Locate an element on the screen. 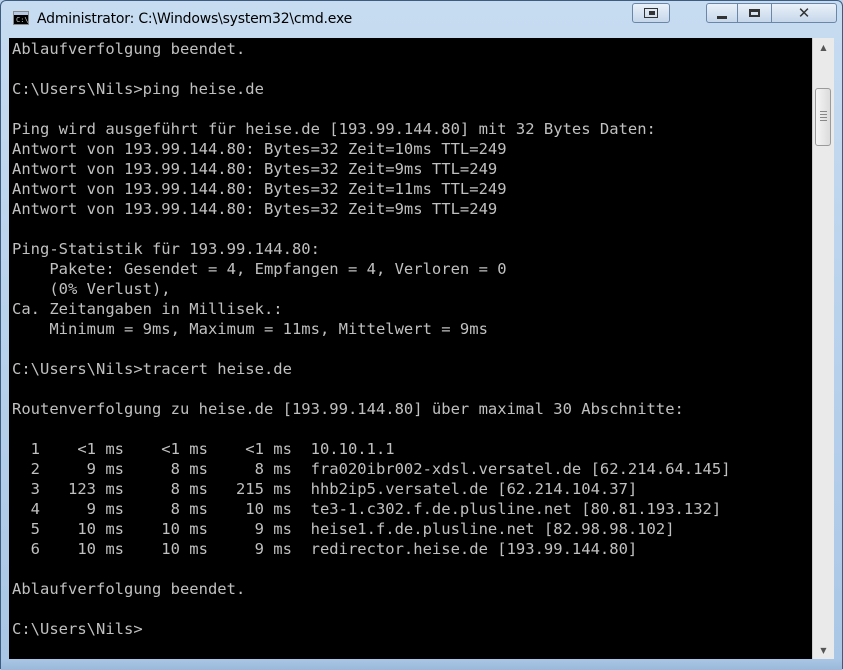 This screenshot has height=670, width=843. minimize-icon is located at coordinates (722, 17).